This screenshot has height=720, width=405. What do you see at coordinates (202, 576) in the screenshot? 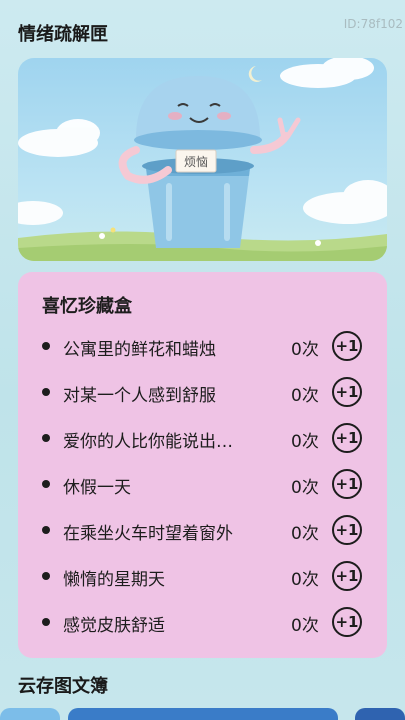
I see `memory-list-item: 懒惰的星期天 0次 +1` at bounding box center [202, 576].